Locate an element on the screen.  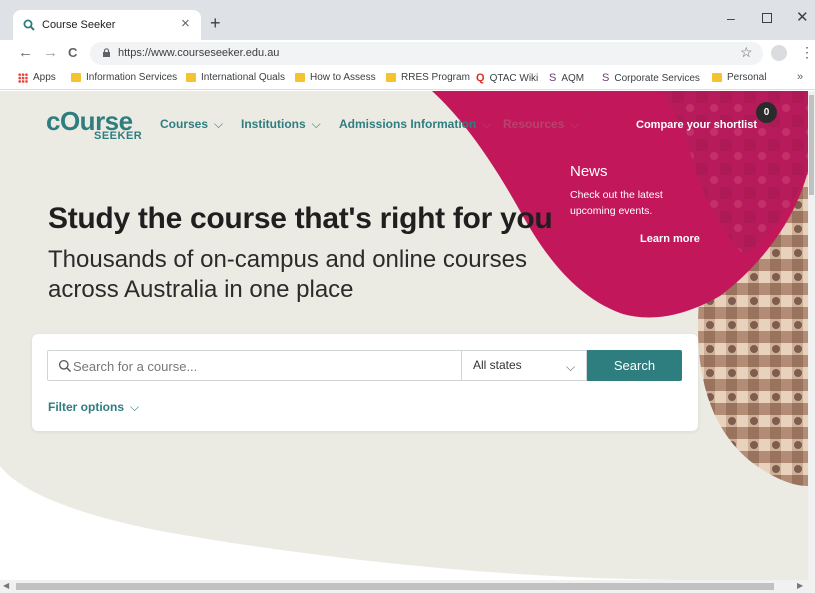
browser-tabstrip: Course Seeker × + – ✕ is located at coordinates (407, 20).